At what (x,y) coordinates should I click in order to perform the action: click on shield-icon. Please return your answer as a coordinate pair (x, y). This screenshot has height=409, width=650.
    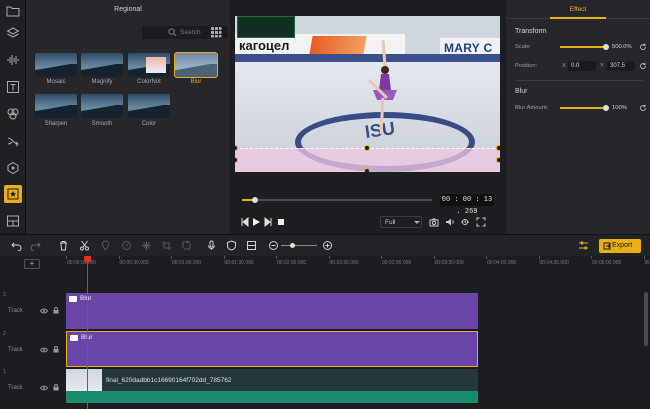
    Looking at the image, I should click on (231, 245).